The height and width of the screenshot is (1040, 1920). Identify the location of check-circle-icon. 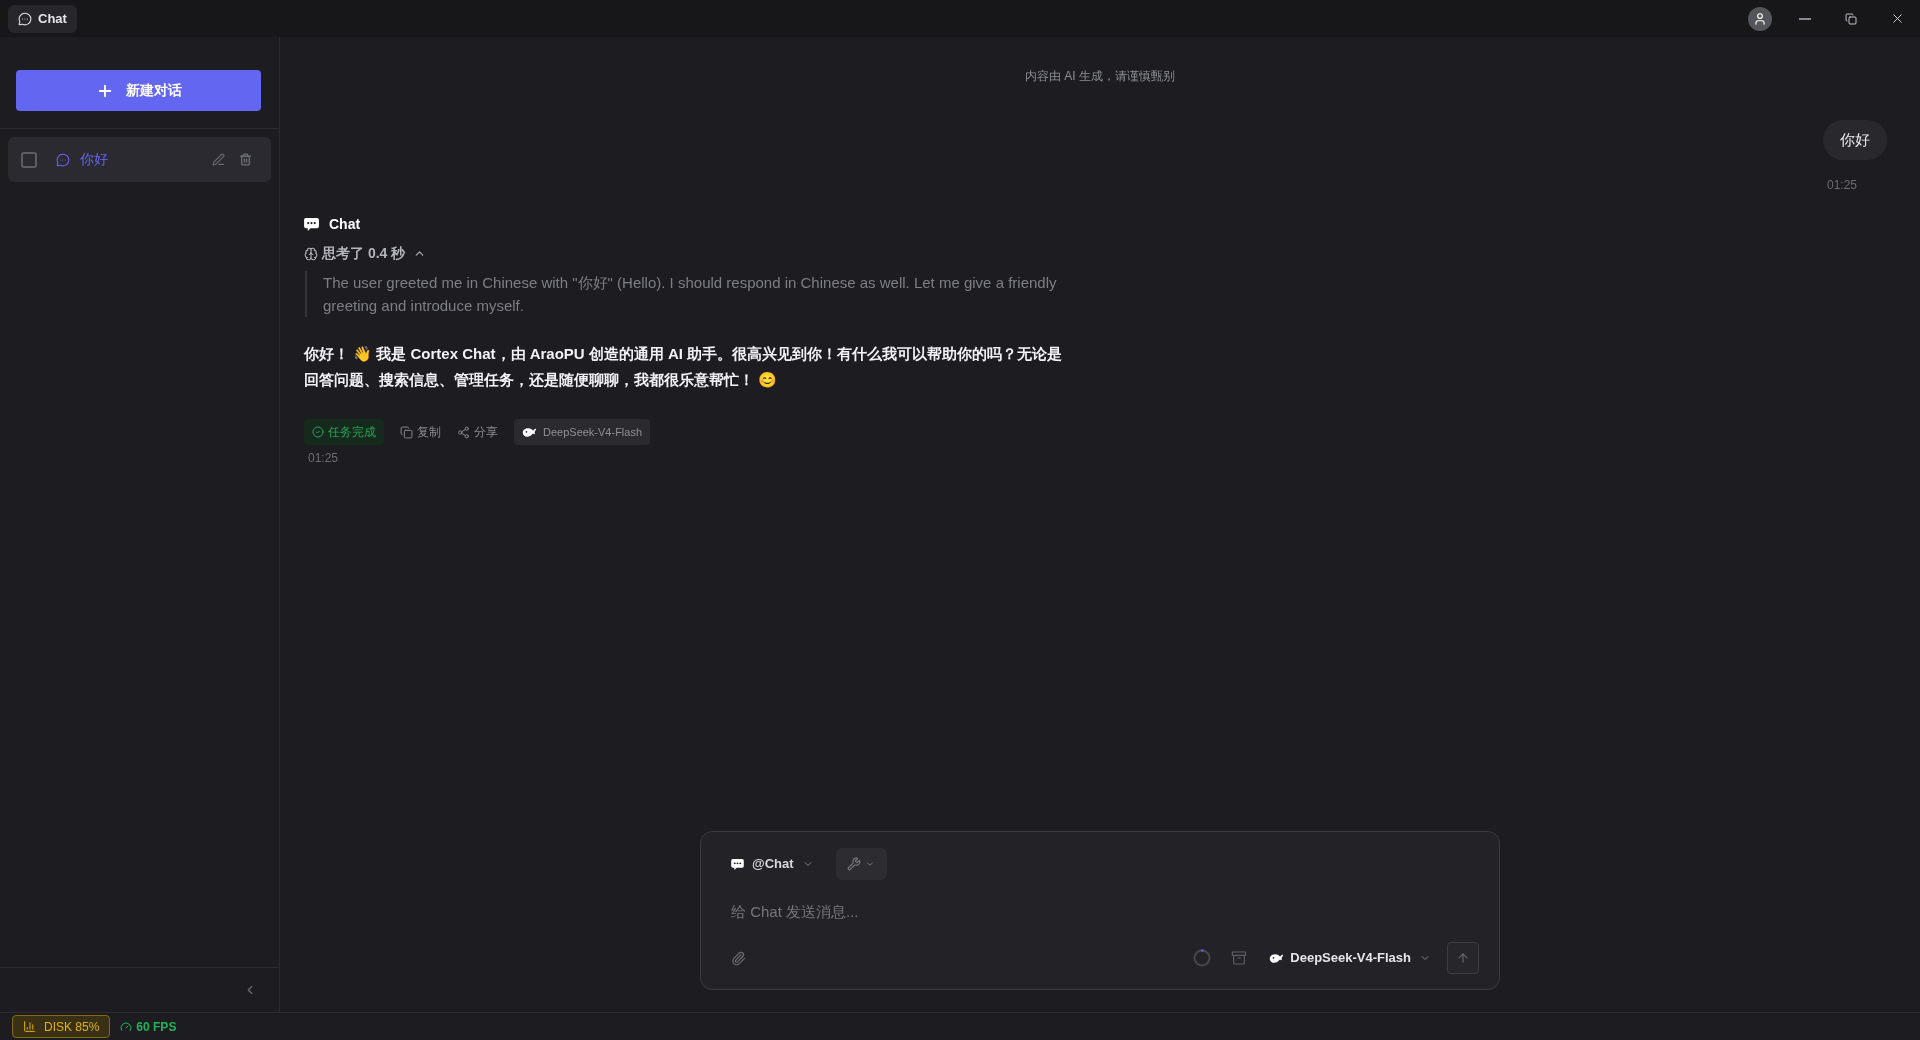
(318, 432).